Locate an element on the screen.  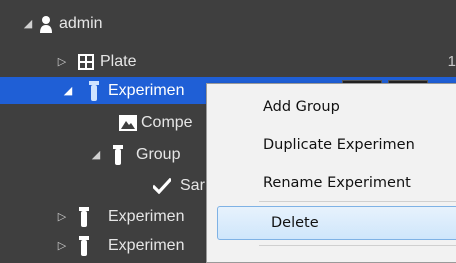
tree-label-plate: Plate is located at coordinates (118, 61).